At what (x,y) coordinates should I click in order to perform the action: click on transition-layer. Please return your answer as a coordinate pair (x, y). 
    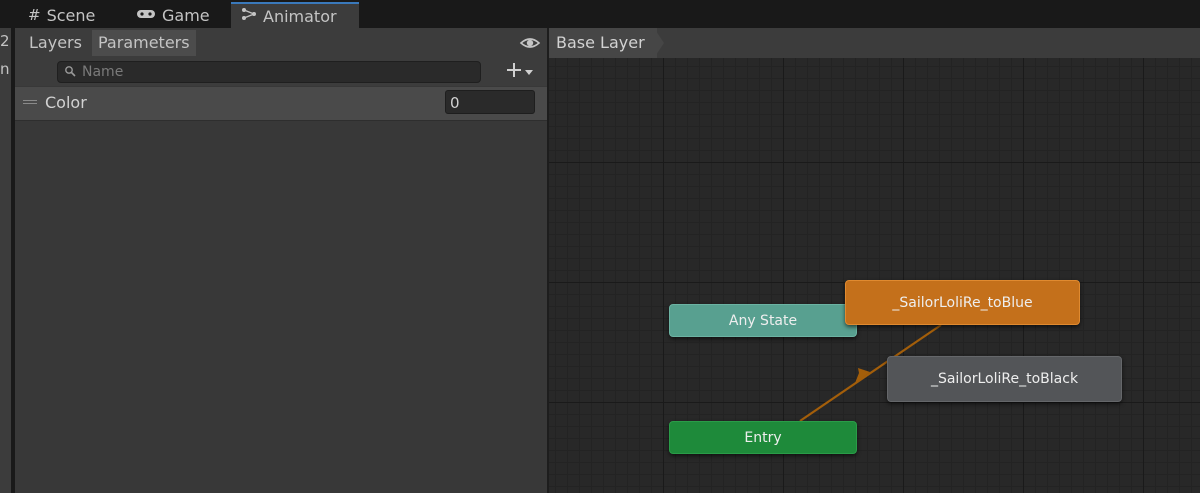
    Looking at the image, I should click on (870, 373).